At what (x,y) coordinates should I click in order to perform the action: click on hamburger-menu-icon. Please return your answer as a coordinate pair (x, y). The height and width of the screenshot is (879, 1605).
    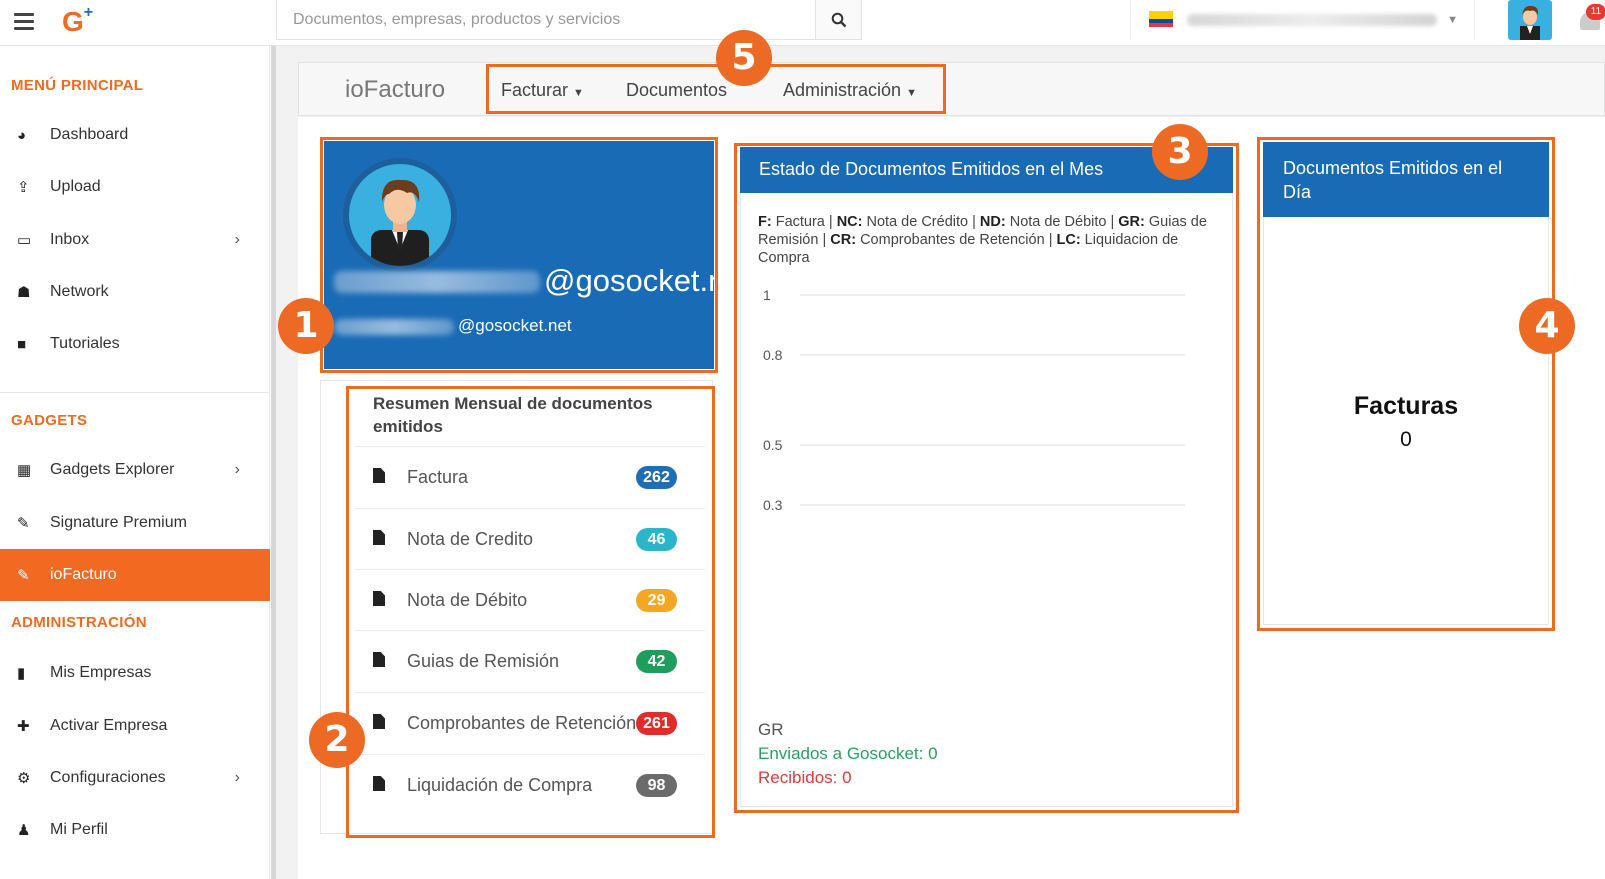
    Looking at the image, I should click on (24, 21).